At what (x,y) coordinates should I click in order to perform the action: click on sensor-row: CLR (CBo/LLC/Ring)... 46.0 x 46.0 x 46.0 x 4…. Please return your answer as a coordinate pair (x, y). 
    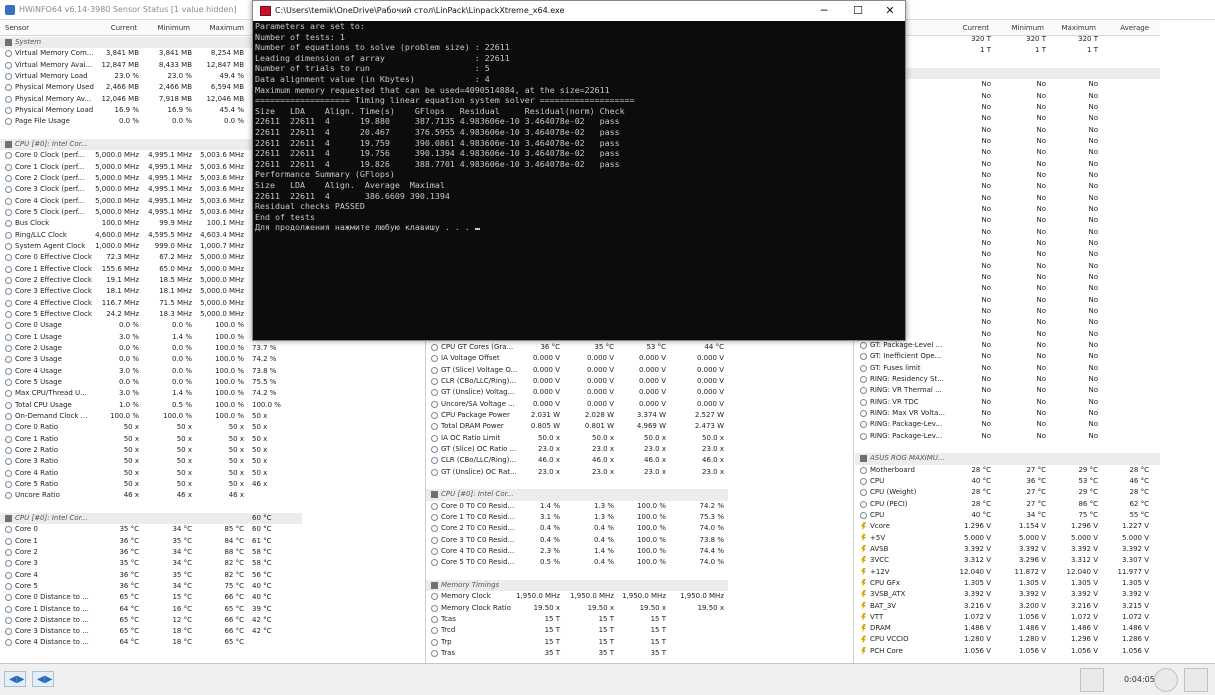
    Looking at the image, I should click on (577, 460).